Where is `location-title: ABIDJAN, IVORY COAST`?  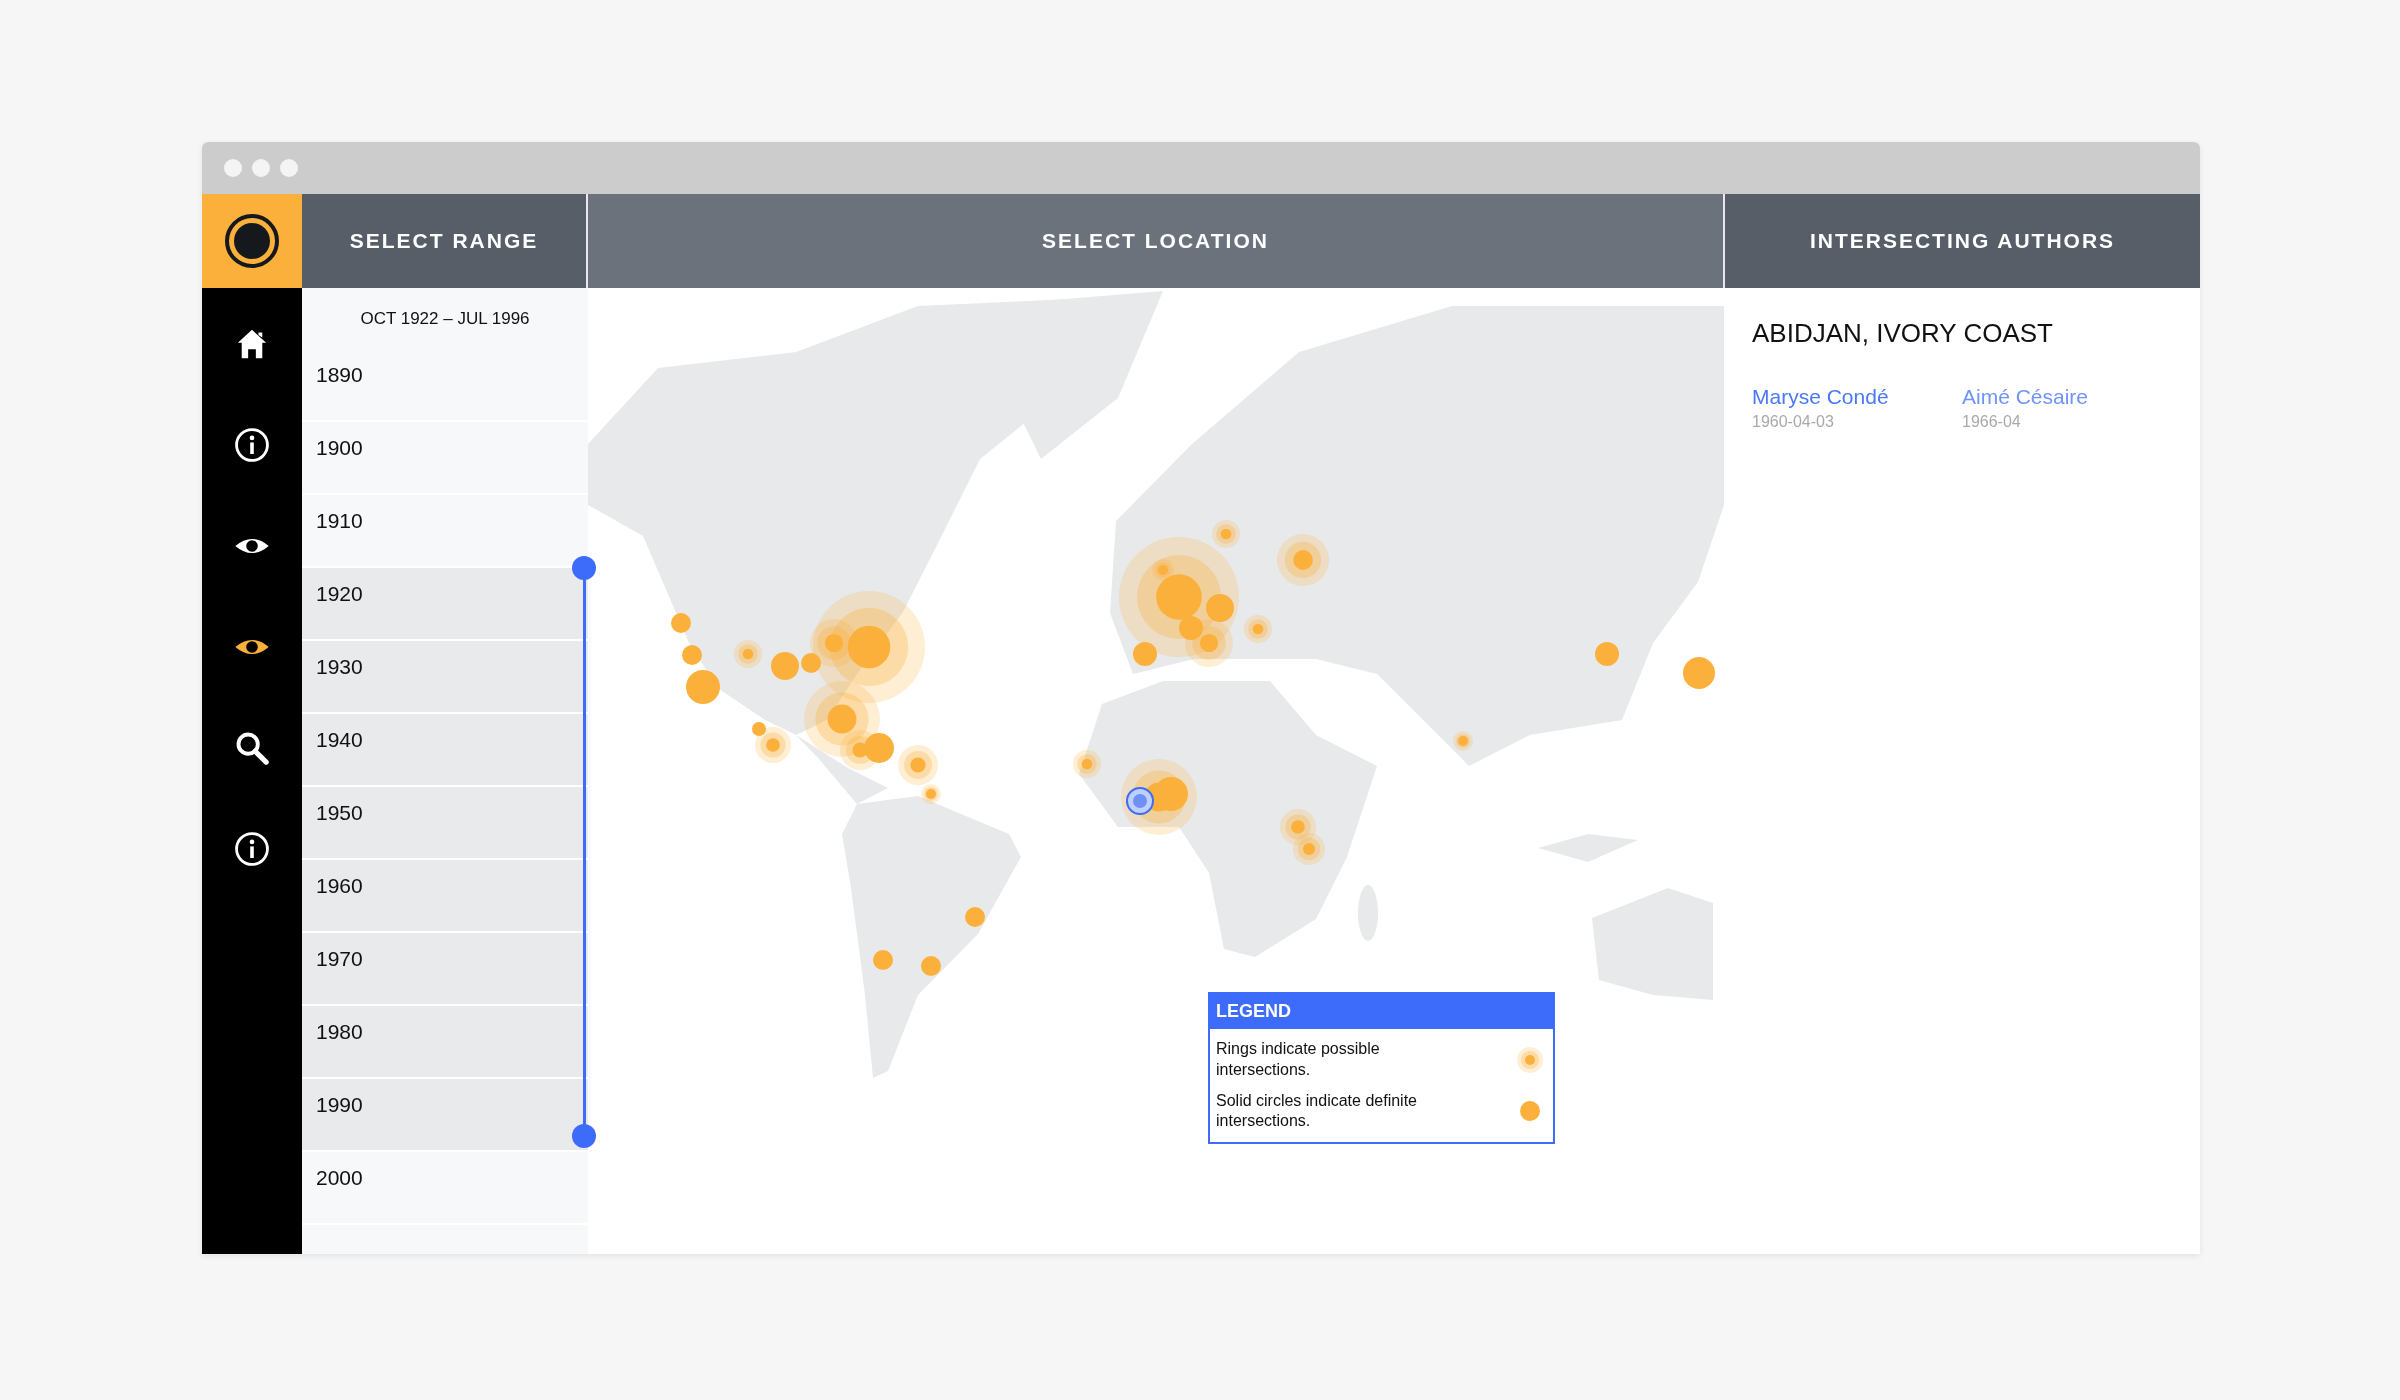
location-title: ABIDJAN, IVORY COAST is located at coordinates (1902, 333).